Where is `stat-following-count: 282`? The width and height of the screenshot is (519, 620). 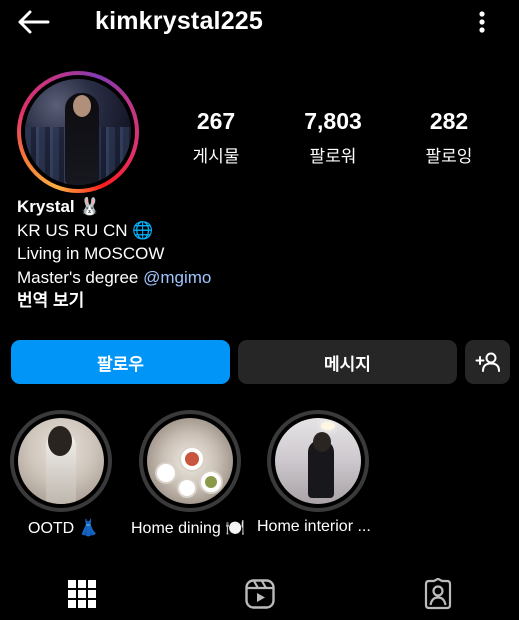 stat-following-count: 282 is located at coordinates (449, 121).